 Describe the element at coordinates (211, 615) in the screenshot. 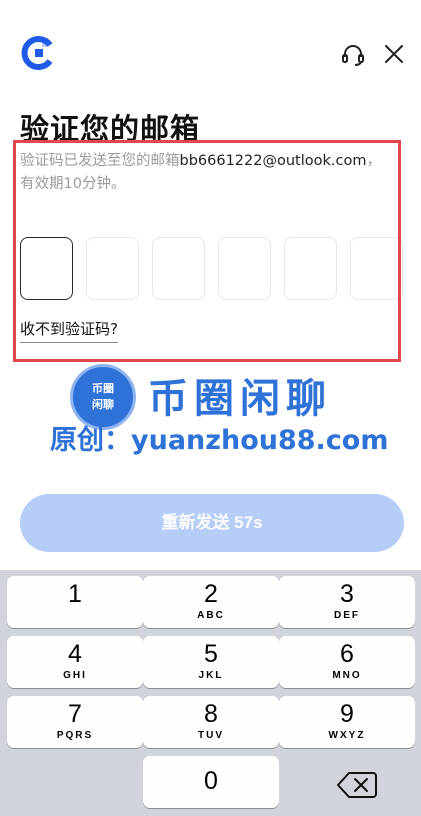

I see `key-letters: ABC` at that location.